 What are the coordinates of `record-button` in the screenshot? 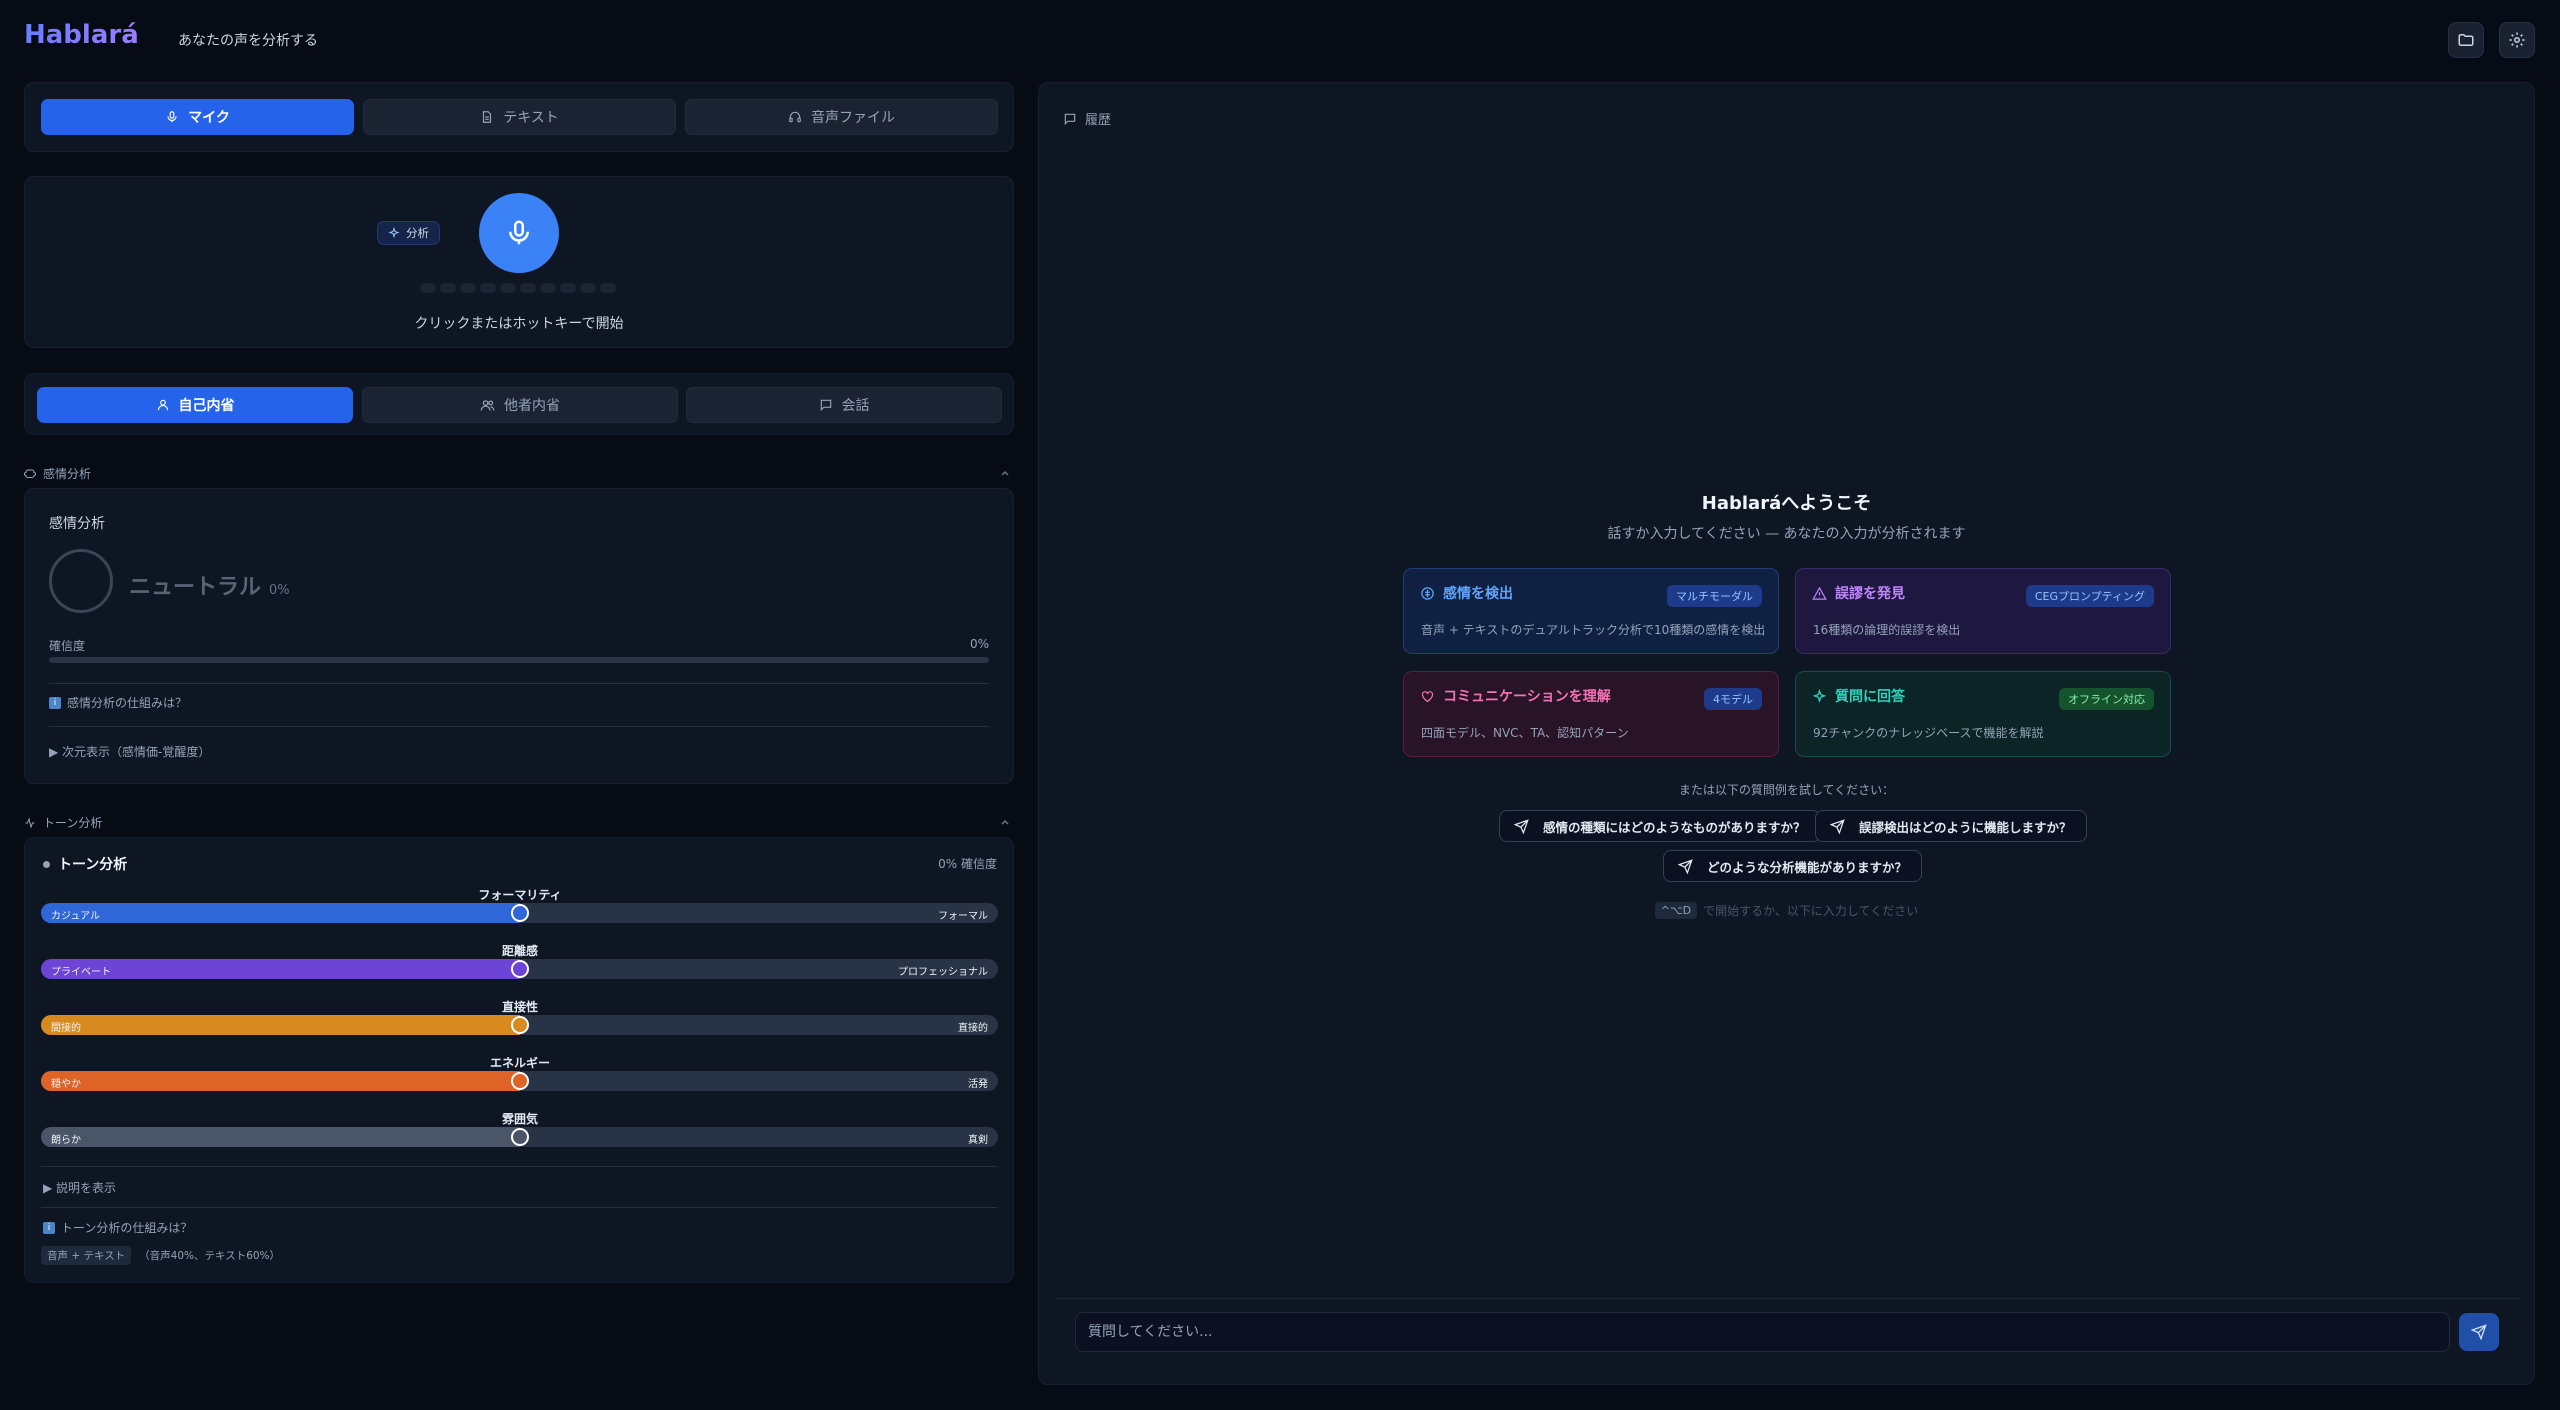 It's located at (519, 233).